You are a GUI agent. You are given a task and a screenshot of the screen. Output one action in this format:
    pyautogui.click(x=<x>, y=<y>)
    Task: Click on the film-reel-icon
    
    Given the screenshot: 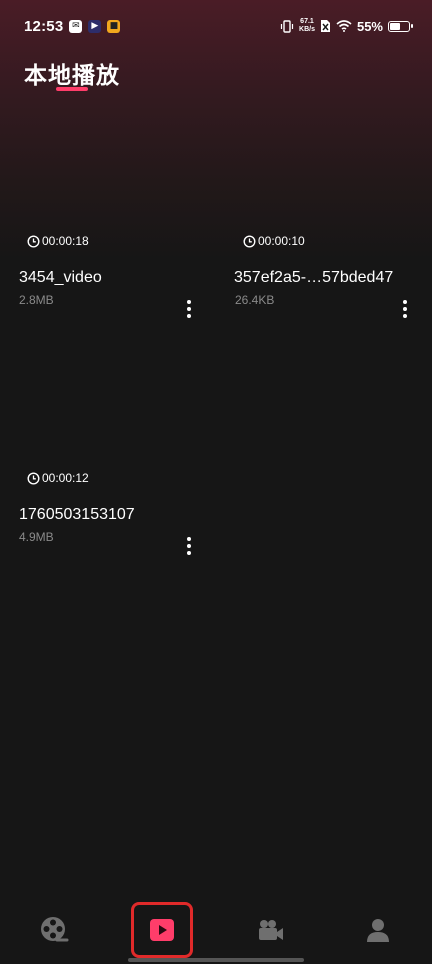 What is the action you would take?
    pyautogui.click(x=54, y=929)
    